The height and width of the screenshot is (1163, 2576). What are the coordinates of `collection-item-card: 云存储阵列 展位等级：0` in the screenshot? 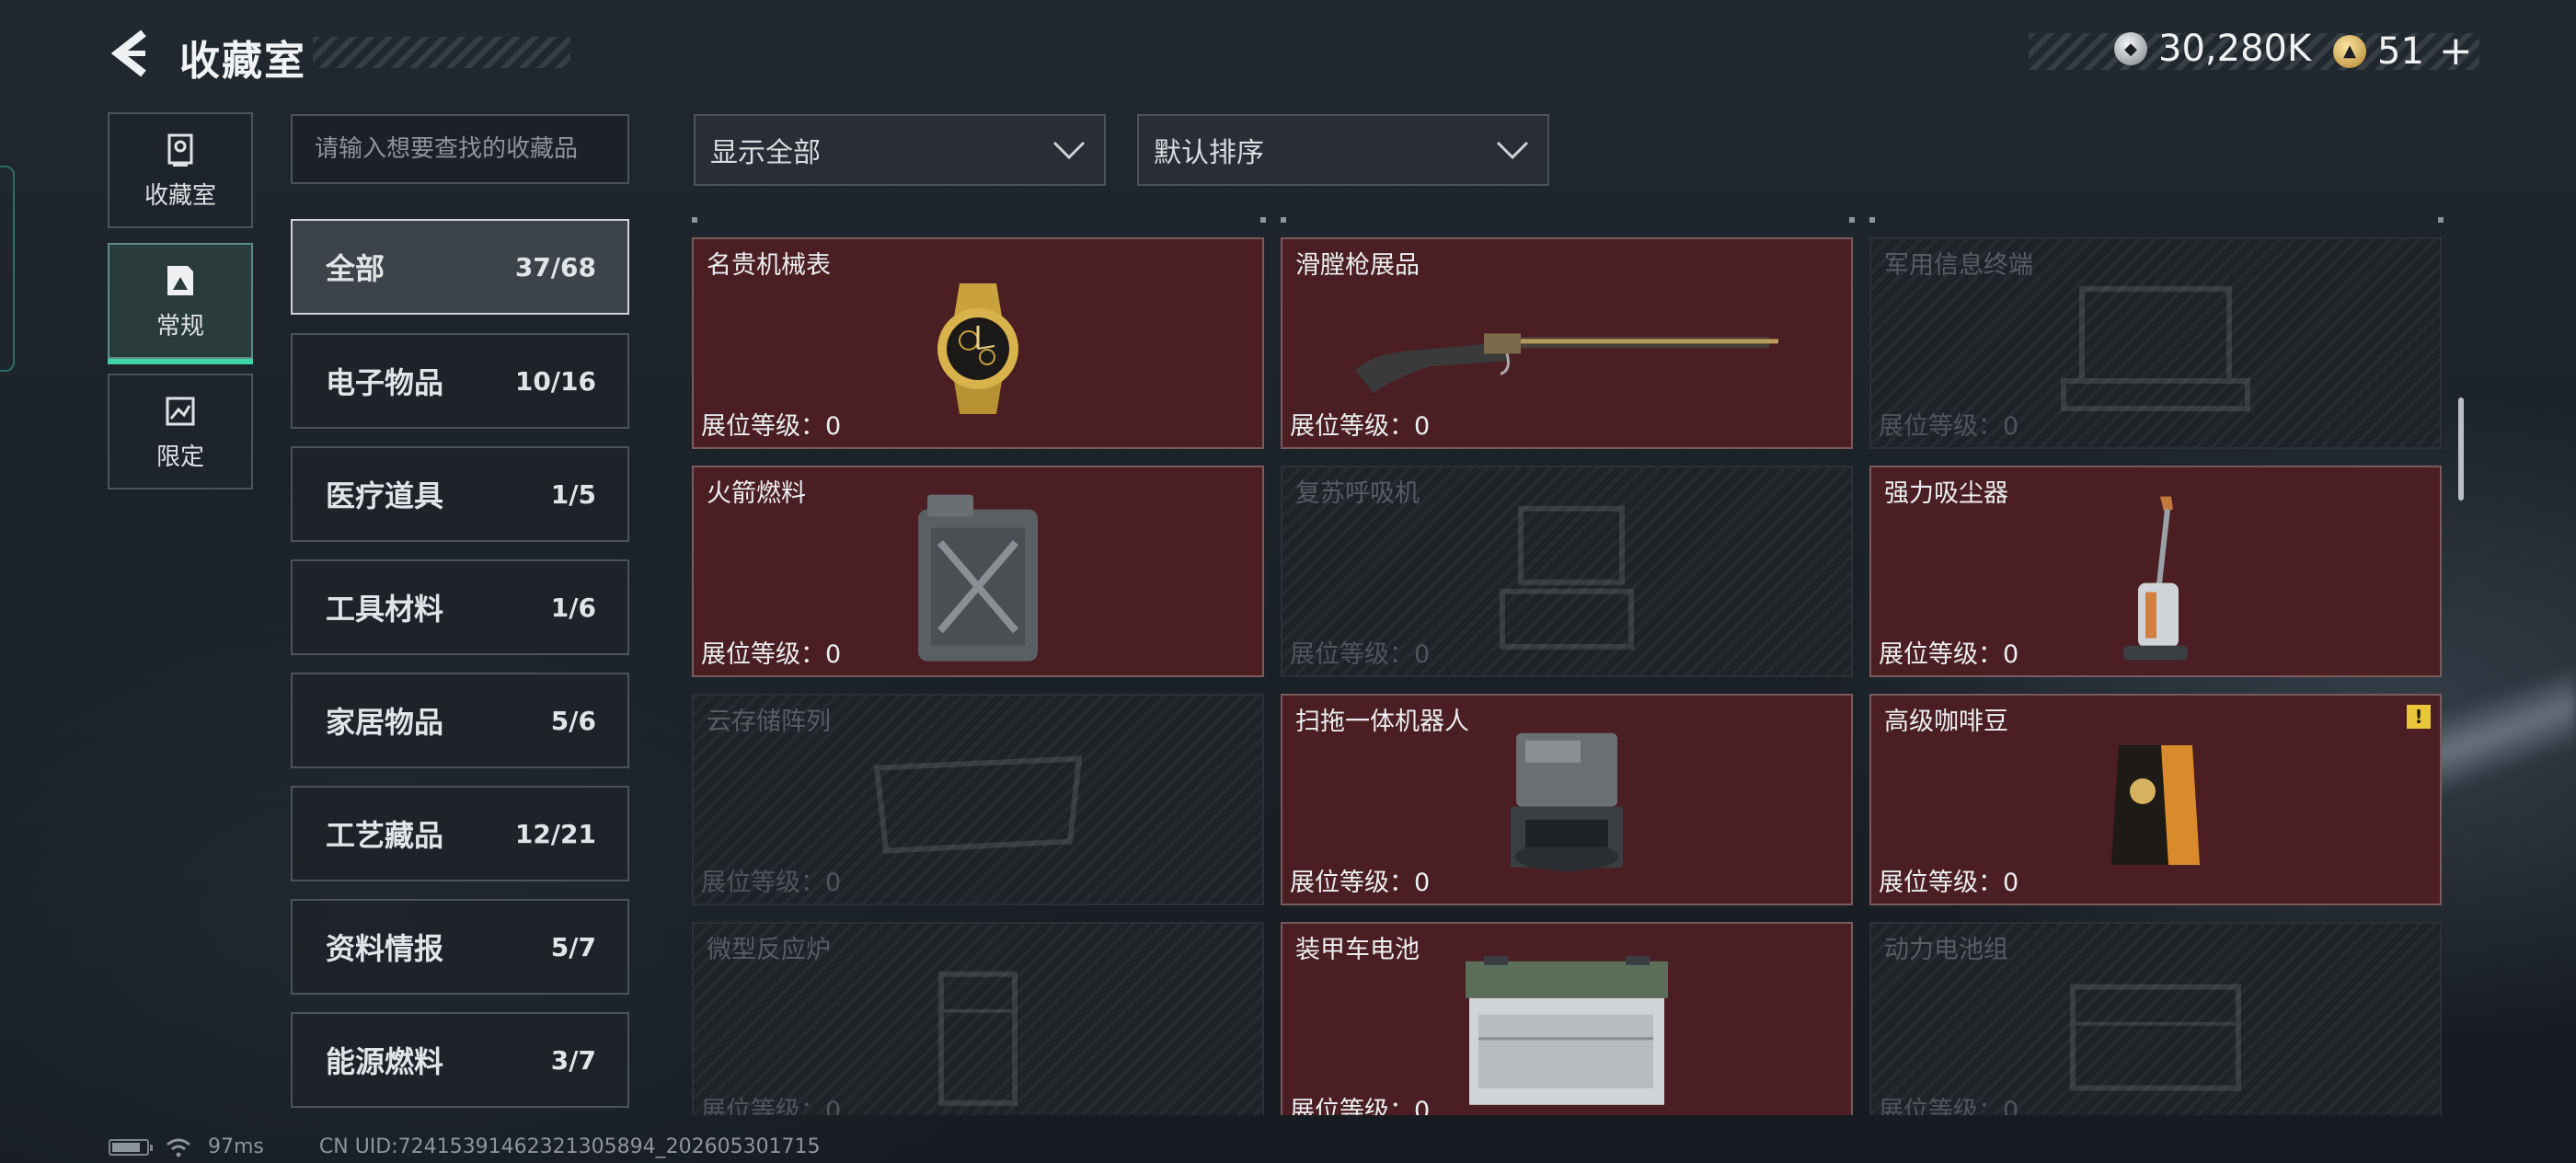 It's located at (978, 800).